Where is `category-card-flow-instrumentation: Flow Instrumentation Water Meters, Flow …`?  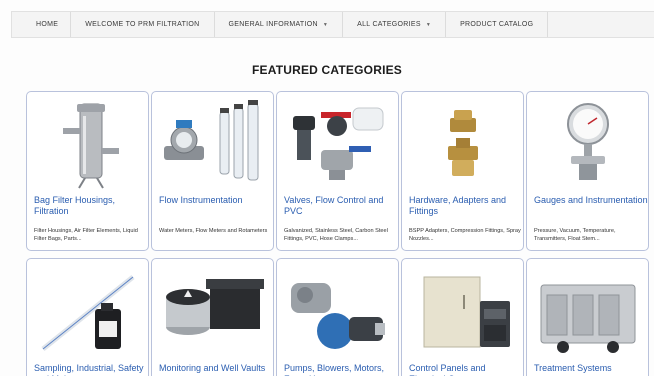
category-card-flow-instrumentation: Flow Instrumentation Water Meters, Flow … is located at coordinates (212, 171).